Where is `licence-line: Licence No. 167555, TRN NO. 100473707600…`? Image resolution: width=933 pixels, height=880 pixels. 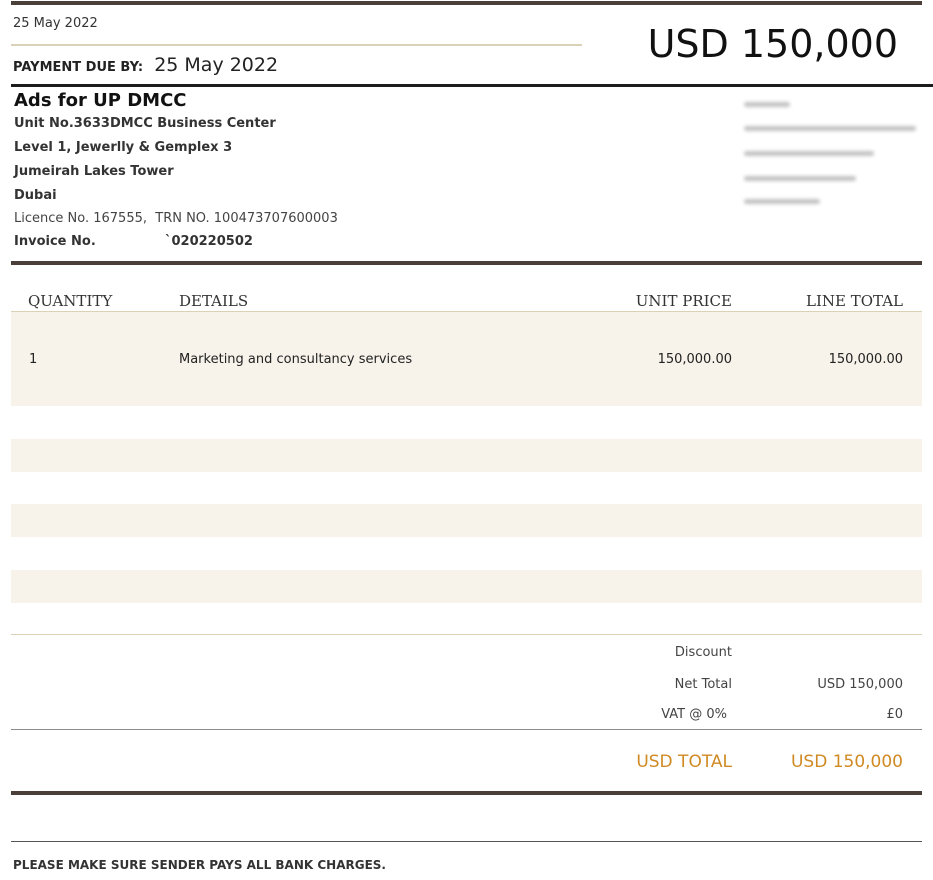
licence-line: Licence No. 167555, TRN NO. 100473707600… is located at coordinates (176, 218).